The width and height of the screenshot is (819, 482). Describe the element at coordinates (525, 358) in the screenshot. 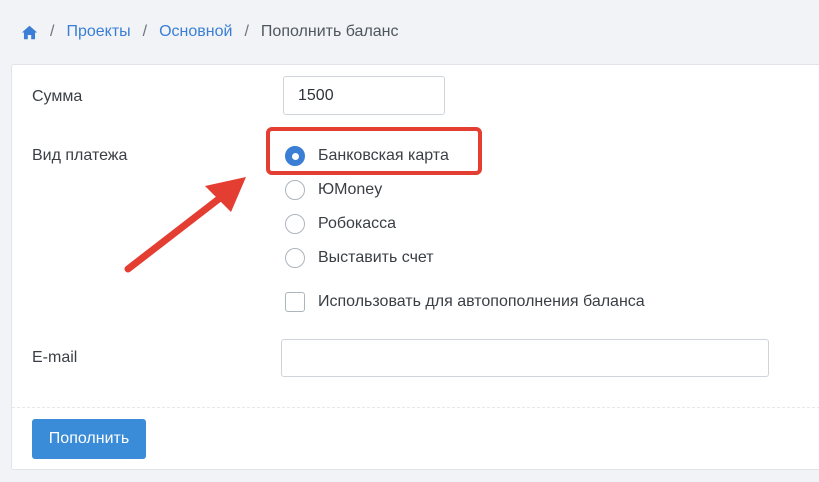

I see `email-input` at that location.